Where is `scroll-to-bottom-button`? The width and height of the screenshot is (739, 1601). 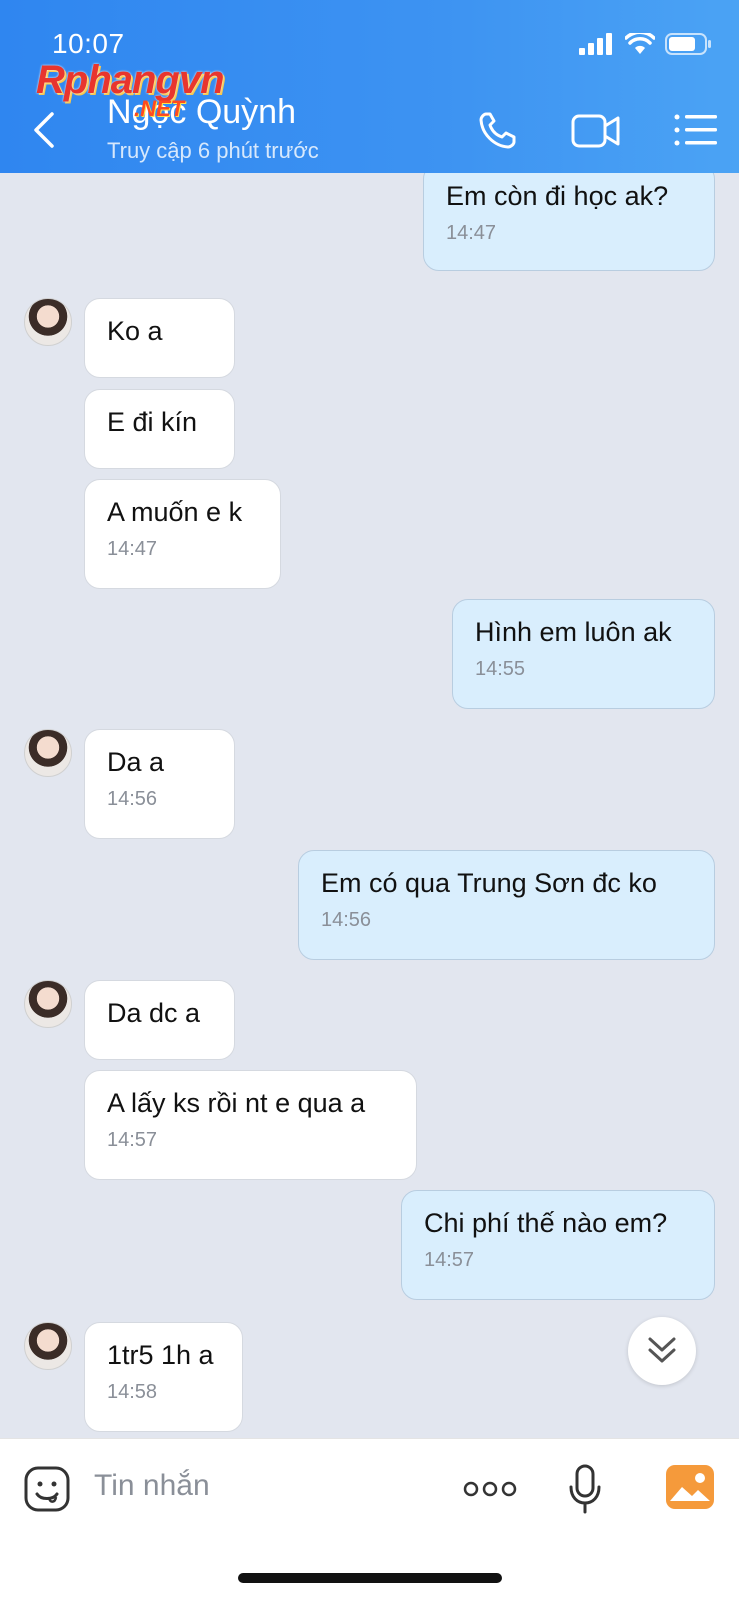 scroll-to-bottom-button is located at coordinates (662, 1351).